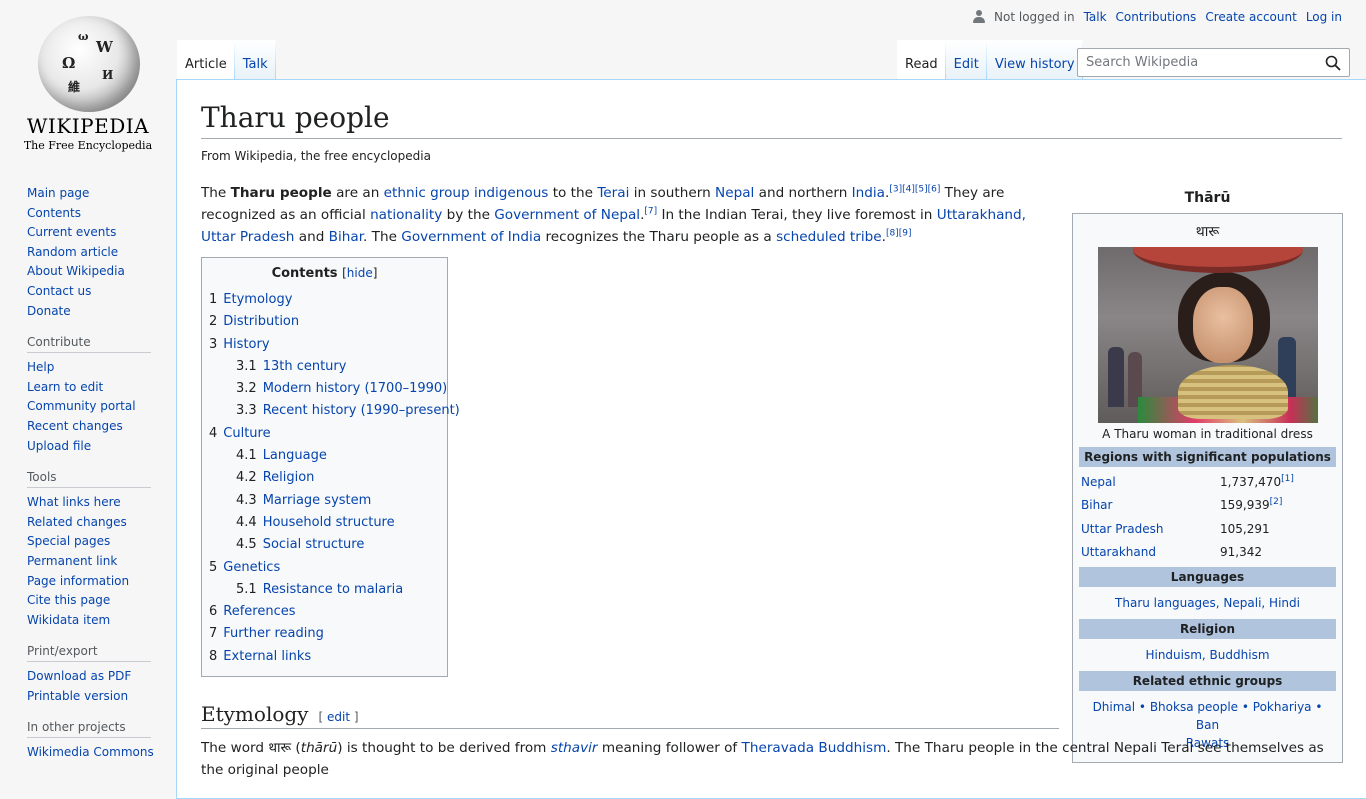 This screenshot has width=1366, height=799. What do you see at coordinates (979, 215) in the screenshot?
I see `link-uttarakhand: Uttarakhand` at bounding box center [979, 215].